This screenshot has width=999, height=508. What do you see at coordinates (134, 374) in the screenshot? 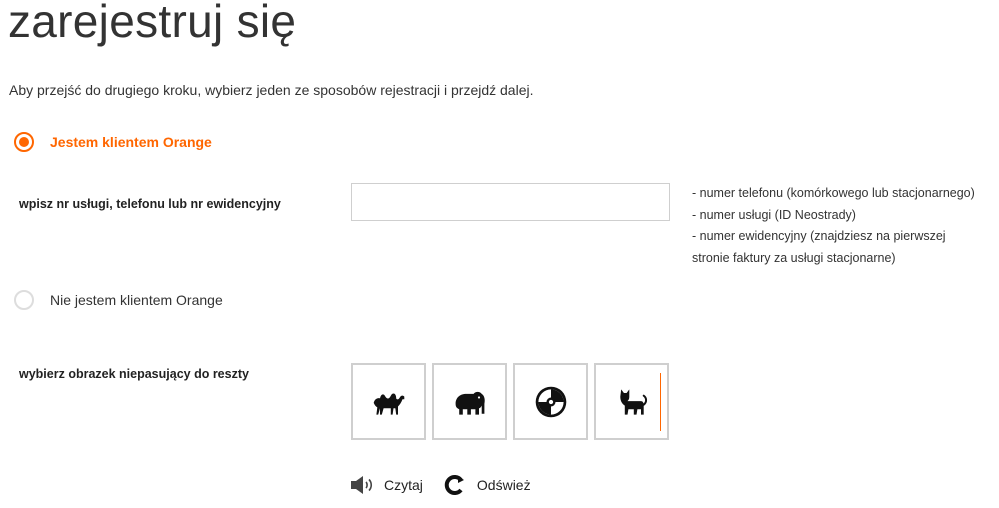
I see `captcha-label: wybierz obrazek niepasujący do reszty` at bounding box center [134, 374].